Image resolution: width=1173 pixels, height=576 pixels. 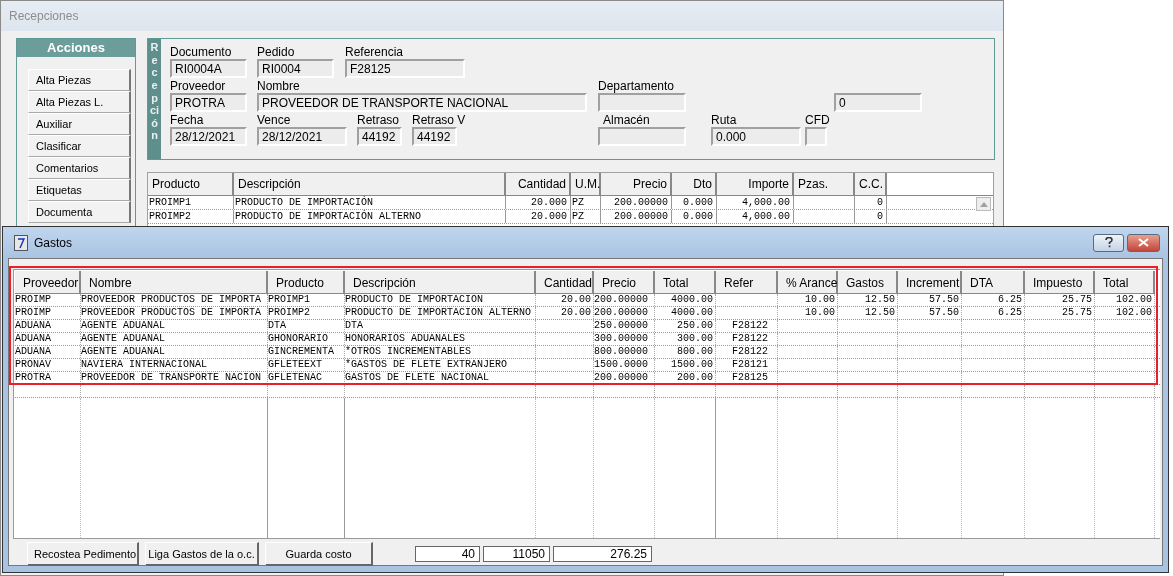 I want to click on table-cell: 300.00000, so click(x=624, y=339).